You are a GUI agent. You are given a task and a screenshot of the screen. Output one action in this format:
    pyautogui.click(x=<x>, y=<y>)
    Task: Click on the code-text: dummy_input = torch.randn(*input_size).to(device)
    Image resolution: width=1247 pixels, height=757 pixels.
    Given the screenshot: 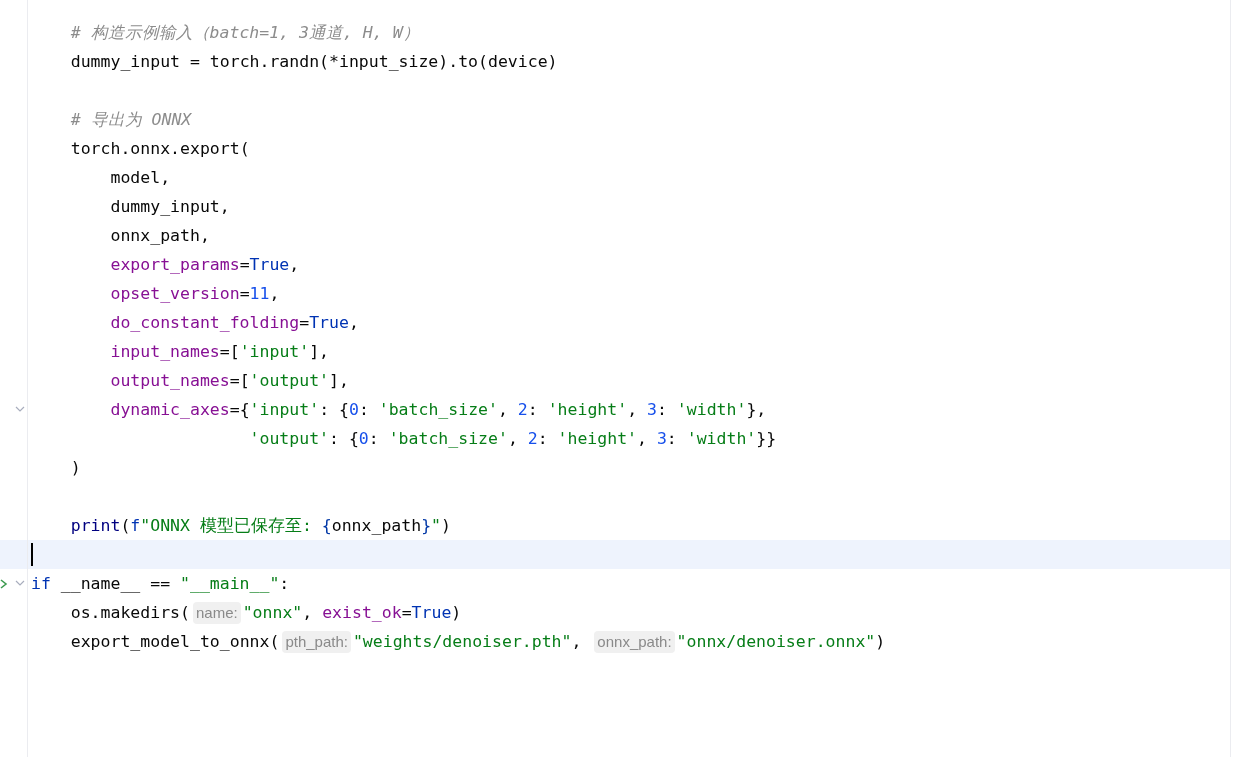 What is the action you would take?
    pyautogui.click(x=314, y=61)
    